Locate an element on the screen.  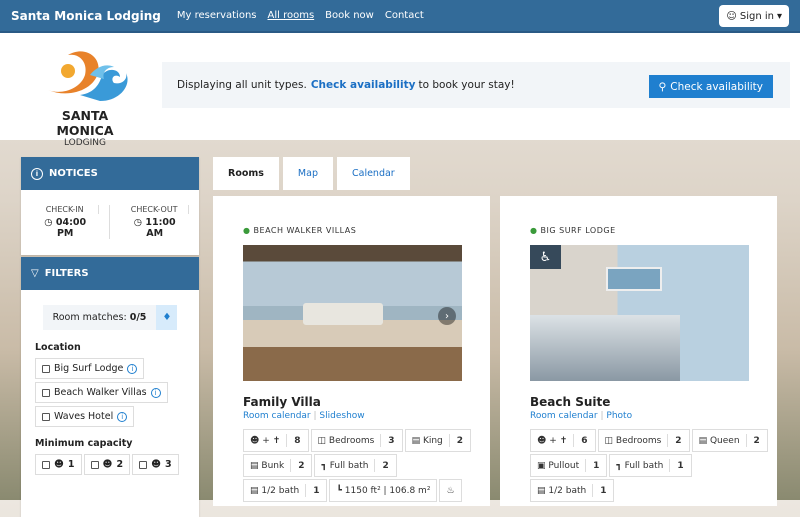
capacity-3: ☻ 3 is located at coordinates (155, 464).